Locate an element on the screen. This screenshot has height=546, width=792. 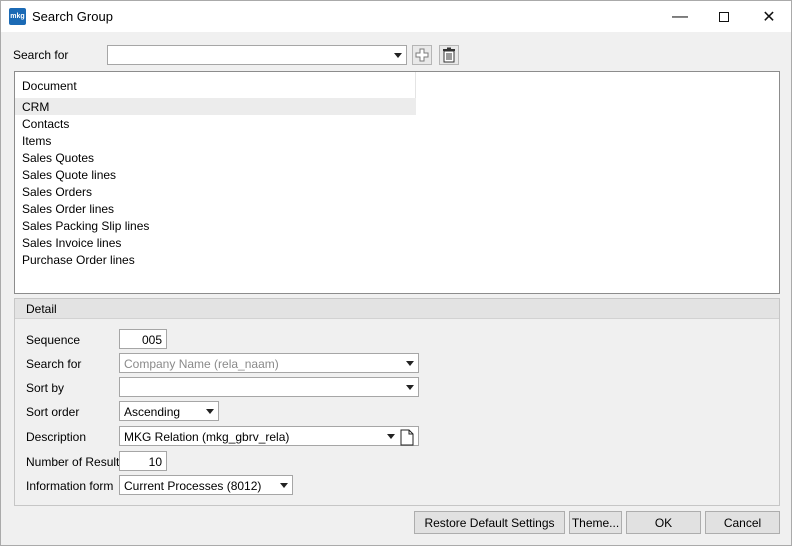
list-item-label: Items is located at coordinates (37, 141).